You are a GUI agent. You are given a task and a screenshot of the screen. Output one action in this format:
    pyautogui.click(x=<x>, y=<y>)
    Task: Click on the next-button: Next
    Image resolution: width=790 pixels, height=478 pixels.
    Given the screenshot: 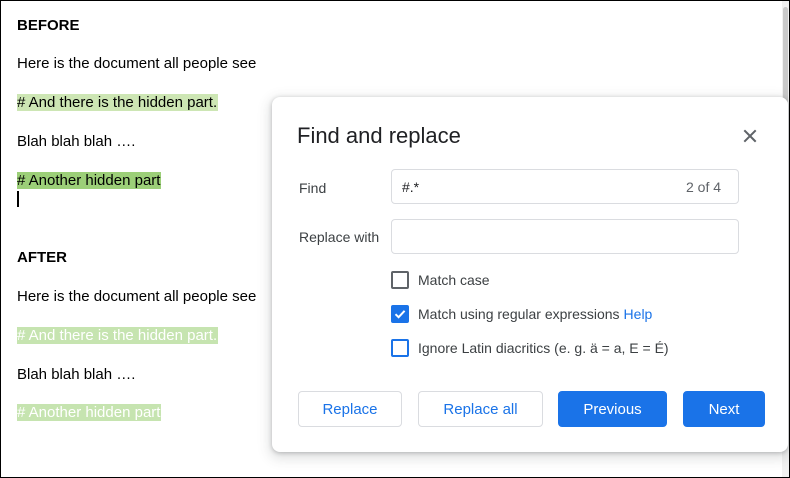 What is the action you would take?
    pyautogui.click(x=724, y=409)
    